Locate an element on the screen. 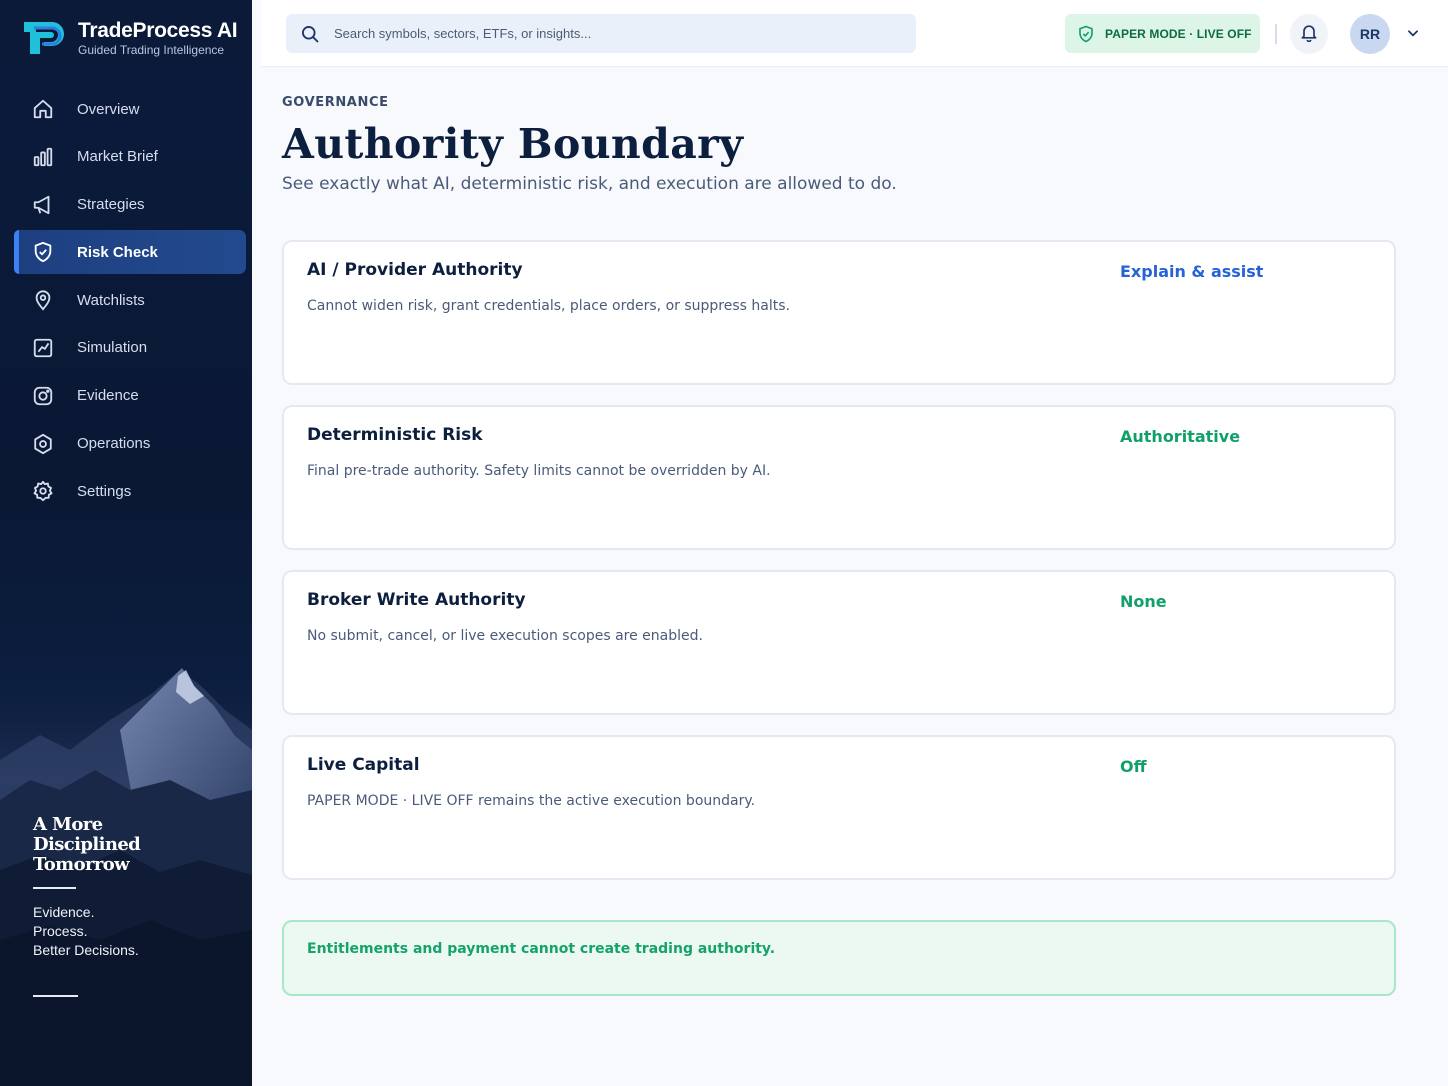  search-bar is located at coordinates (601, 33).